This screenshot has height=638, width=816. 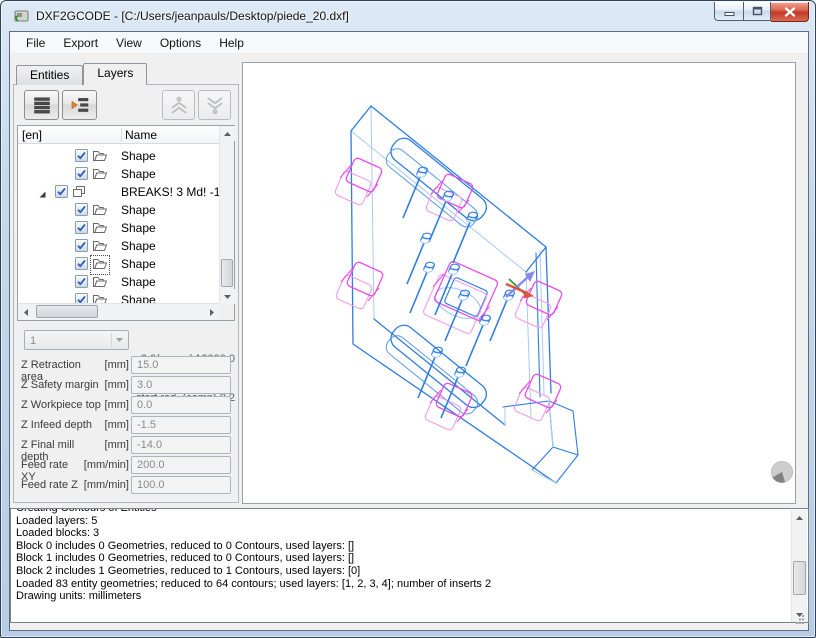 What do you see at coordinates (181, 465) in the screenshot?
I see `field-input: 200.0` at bounding box center [181, 465].